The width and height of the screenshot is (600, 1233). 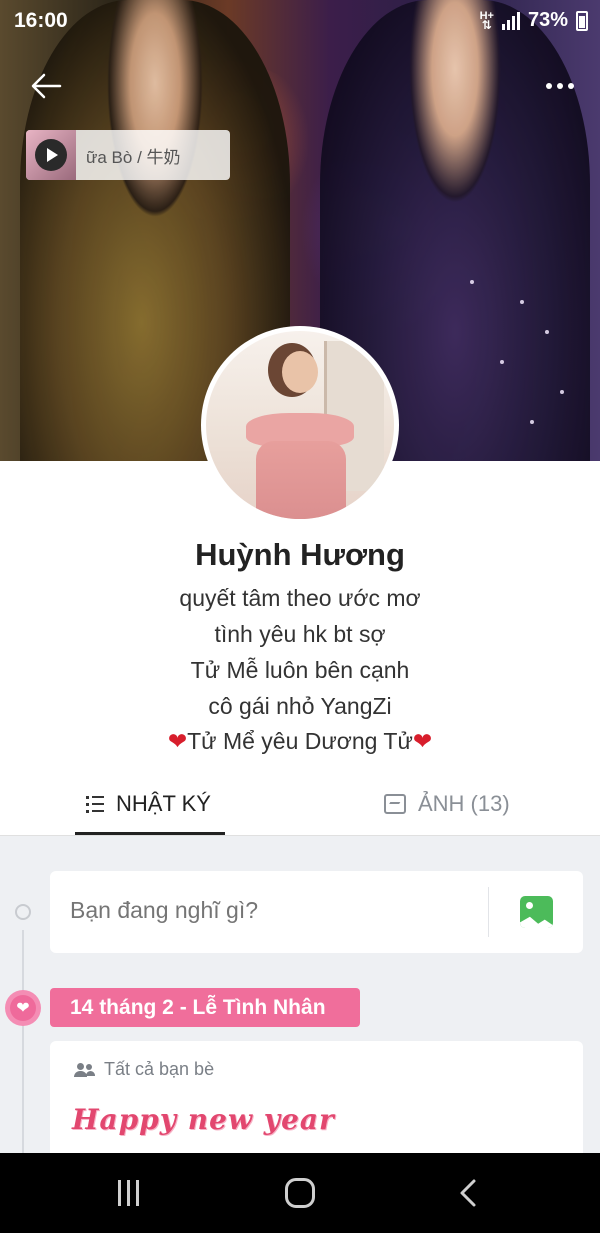 I want to click on avatar-image, so click(x=300, y=425).